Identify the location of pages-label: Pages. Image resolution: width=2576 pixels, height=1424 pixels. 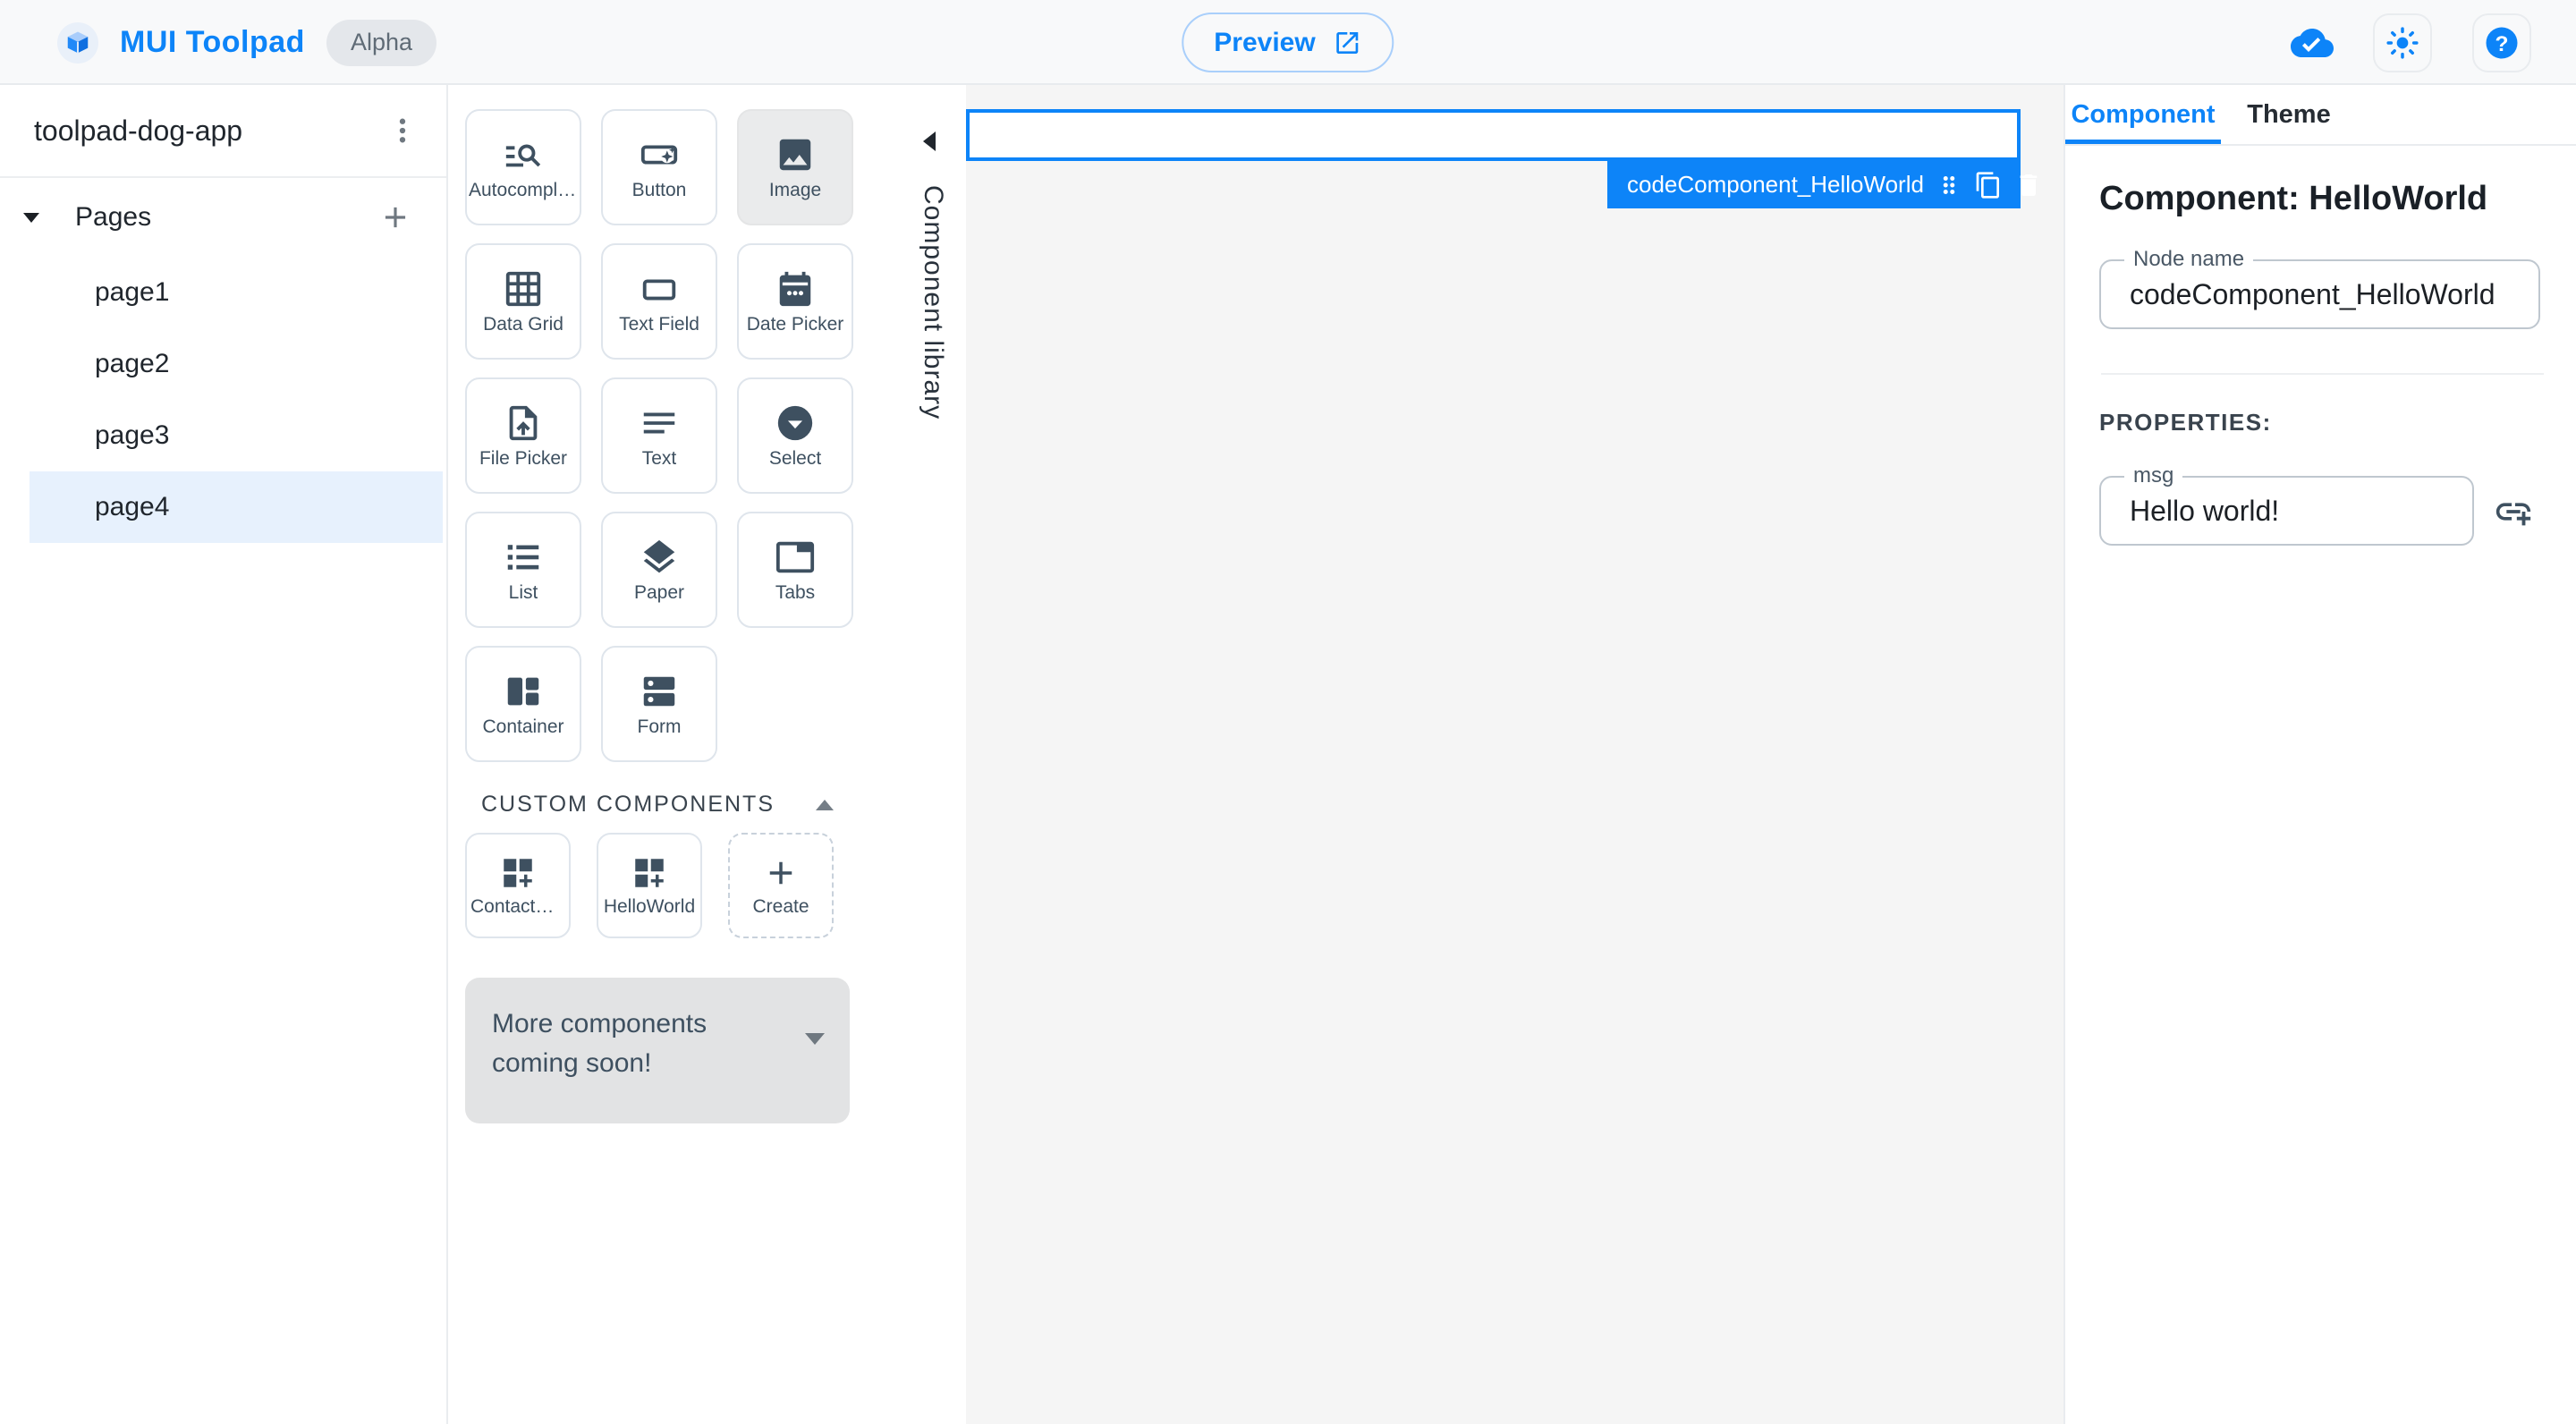
(113, 217).